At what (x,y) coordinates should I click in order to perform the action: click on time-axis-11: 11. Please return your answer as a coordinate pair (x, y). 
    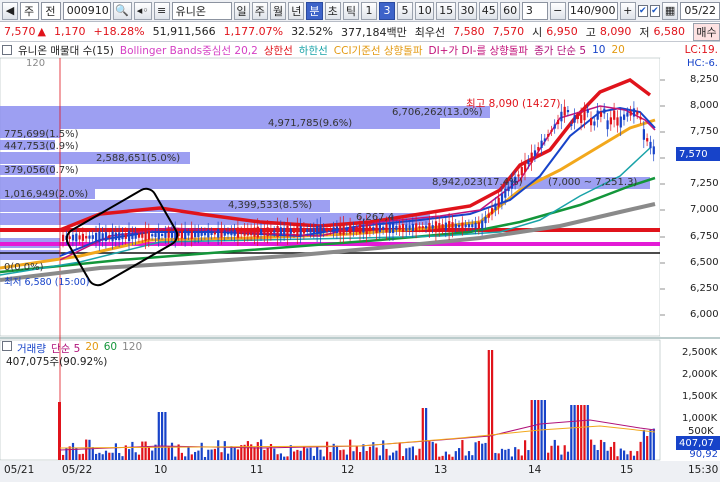
    Looking at the image, I should click on (257, 470).